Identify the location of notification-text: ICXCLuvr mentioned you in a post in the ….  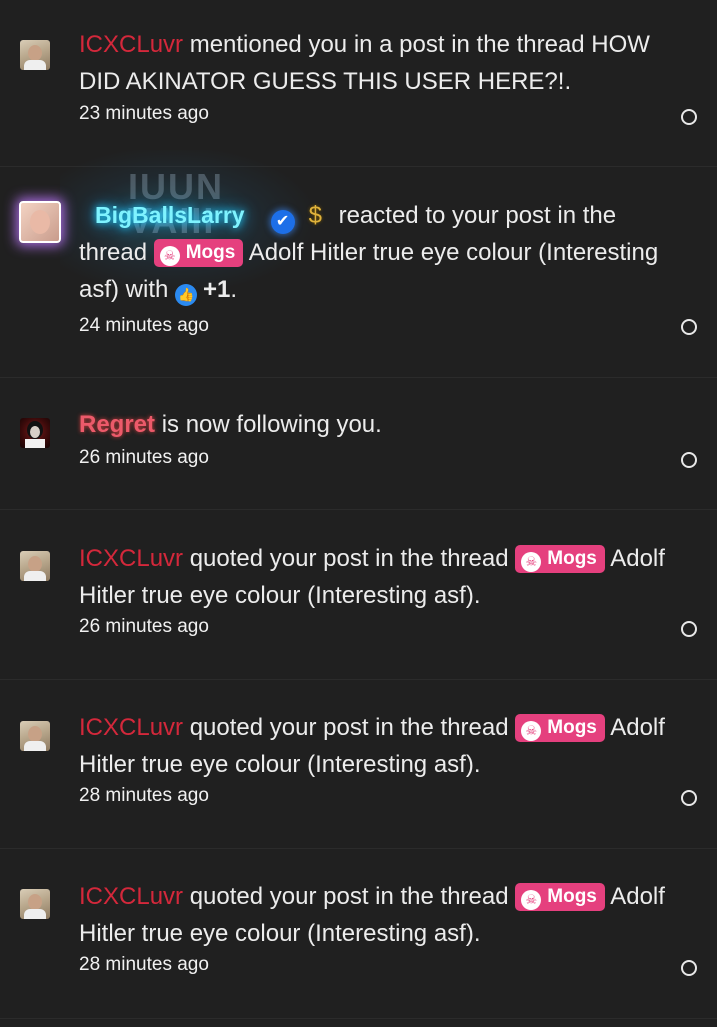
(383, 63).